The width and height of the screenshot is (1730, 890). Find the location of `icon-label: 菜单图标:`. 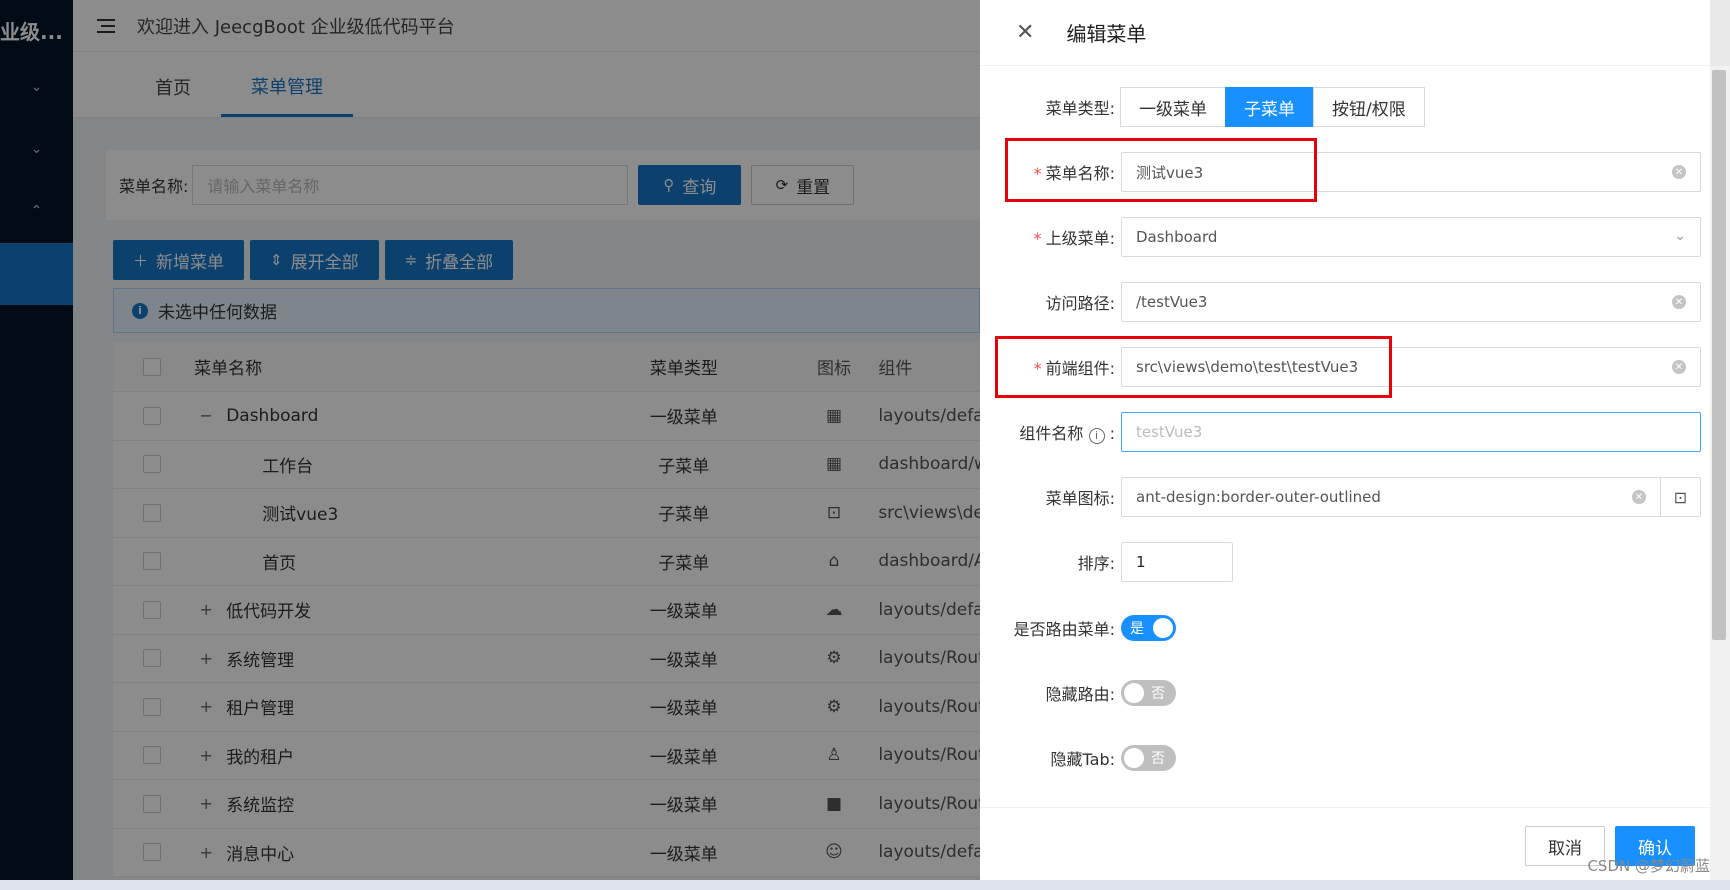

icon-label: 菜单图标: is located at coordinates (1080, 498).